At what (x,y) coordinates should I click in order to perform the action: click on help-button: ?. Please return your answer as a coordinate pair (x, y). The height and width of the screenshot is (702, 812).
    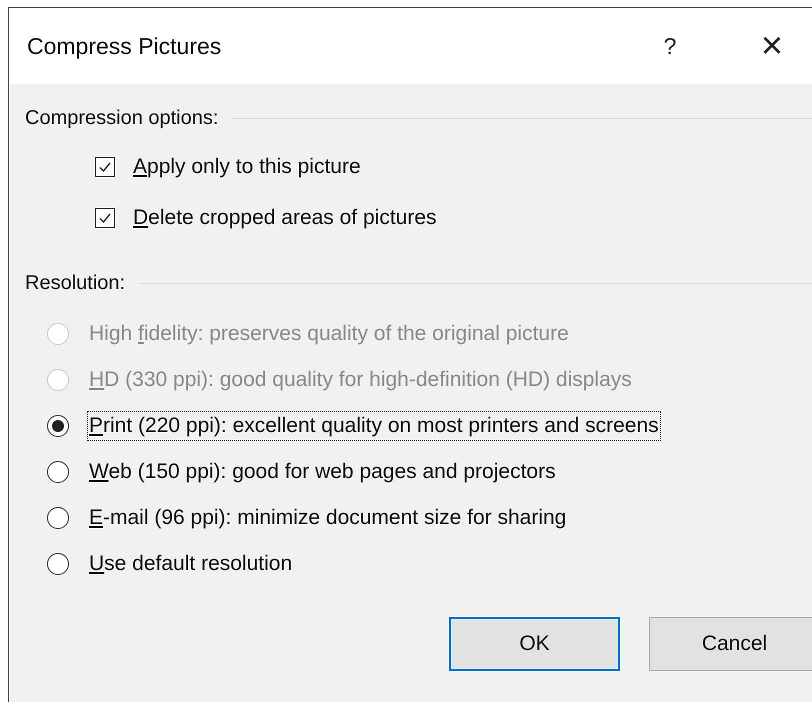
    Looking at the image, I should click on (670, 46).